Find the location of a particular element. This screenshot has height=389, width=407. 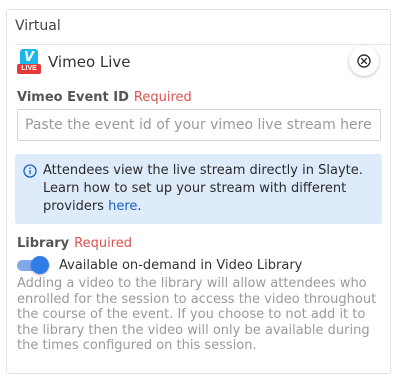

provider-row: V LIVE Vimeo Live is located at coordinates (74, 62).